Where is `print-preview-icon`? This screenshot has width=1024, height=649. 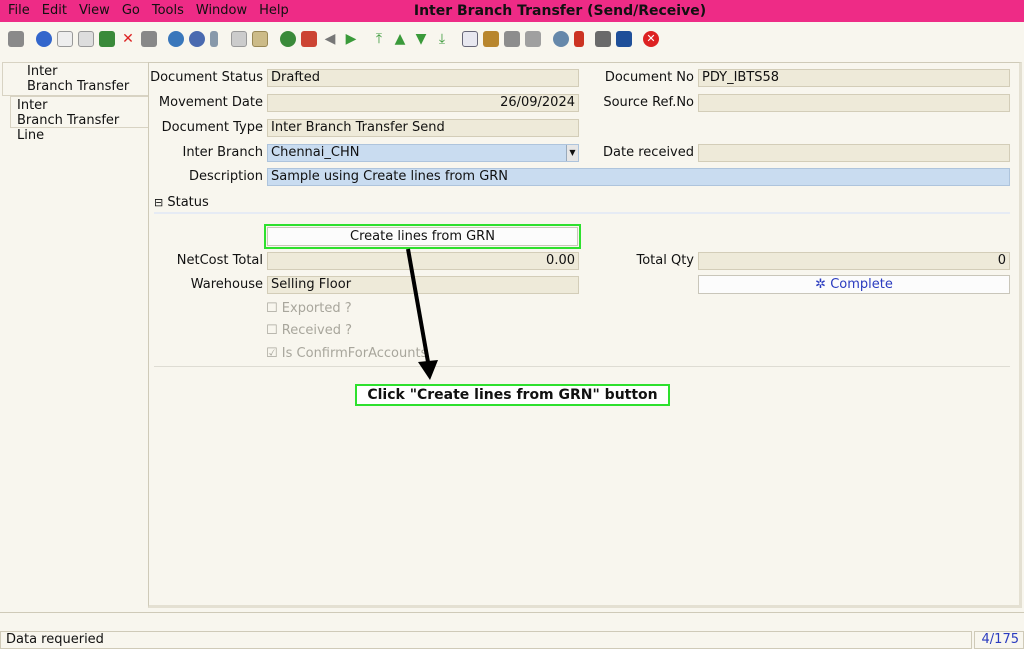
print-preview-icon is located at coordinates (512, 39).